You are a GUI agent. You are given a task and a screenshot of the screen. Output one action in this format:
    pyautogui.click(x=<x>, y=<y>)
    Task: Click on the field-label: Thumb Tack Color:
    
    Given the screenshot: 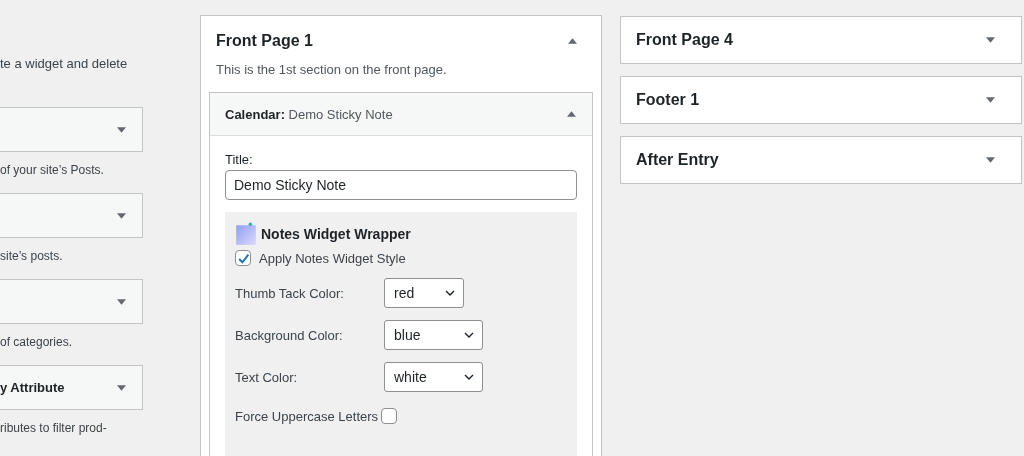 What is the action you would take?
    pyautogui.click(x=290, y=293)
    